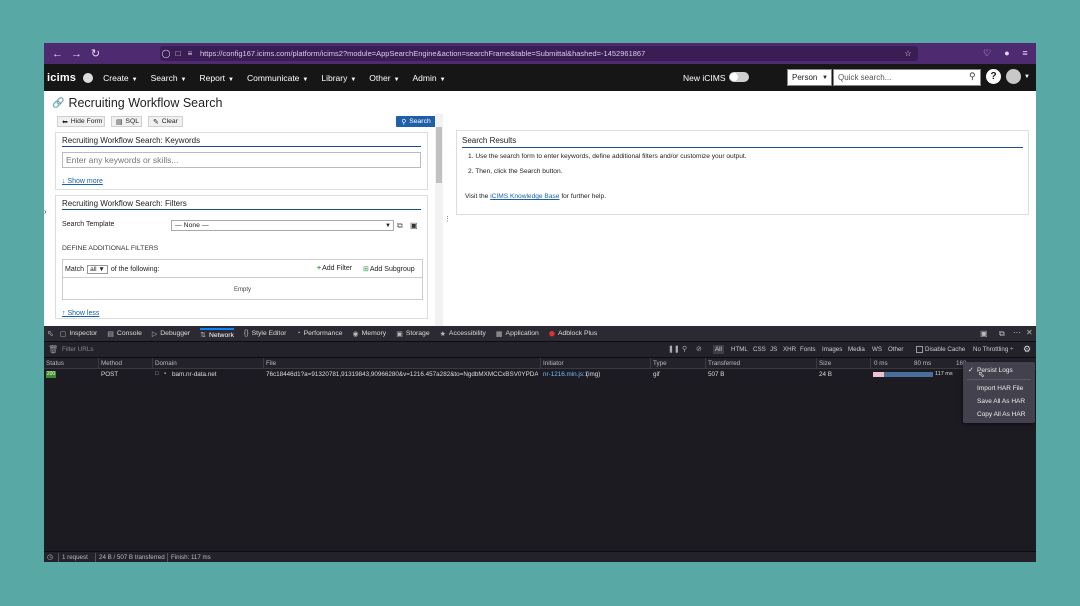 The image size is (1080, 606). I want to click on filter-images: Images, so click(832, 349).